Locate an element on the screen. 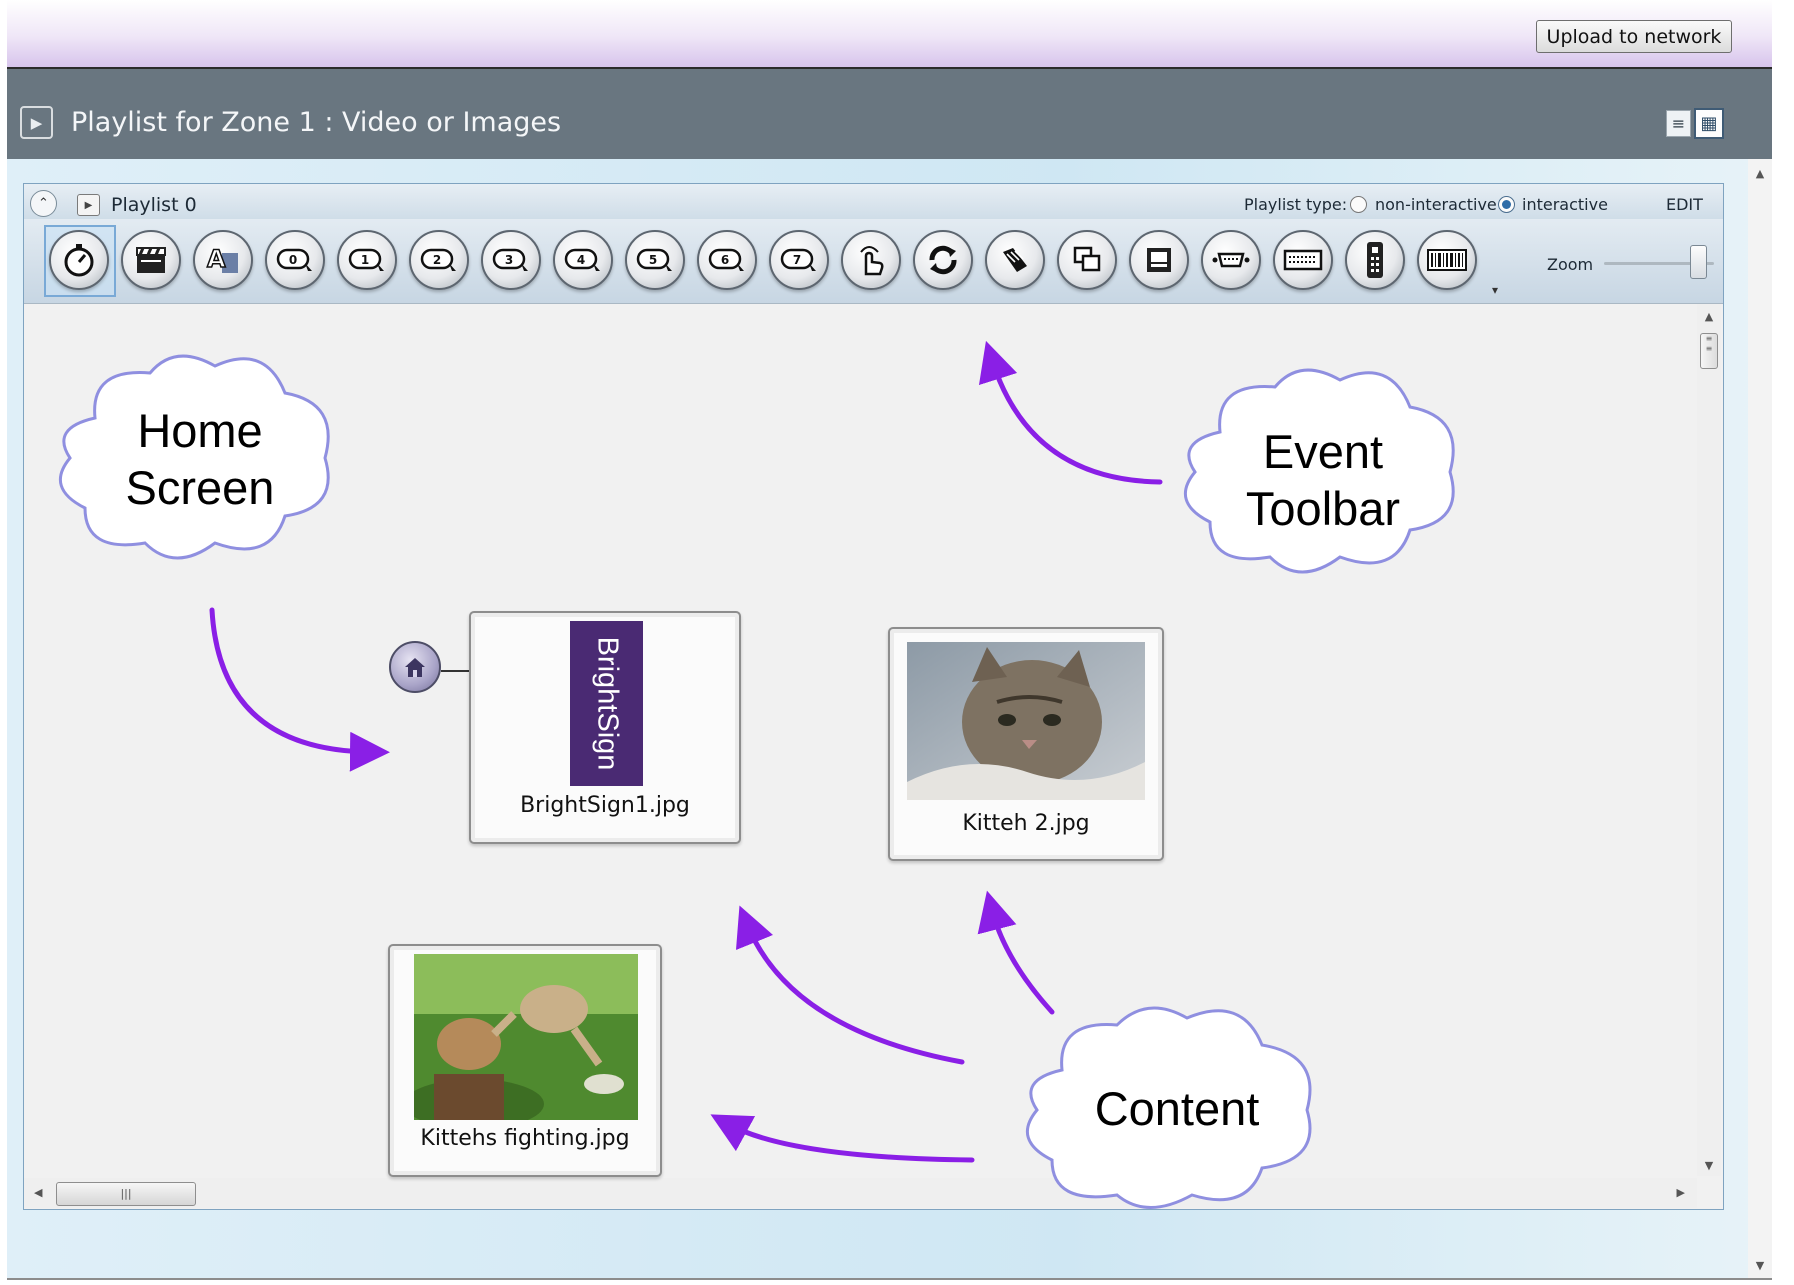 The width and height of the screenshot is (1794, 1285). content-annotation: Content is located at coordinates (1177, 1108).